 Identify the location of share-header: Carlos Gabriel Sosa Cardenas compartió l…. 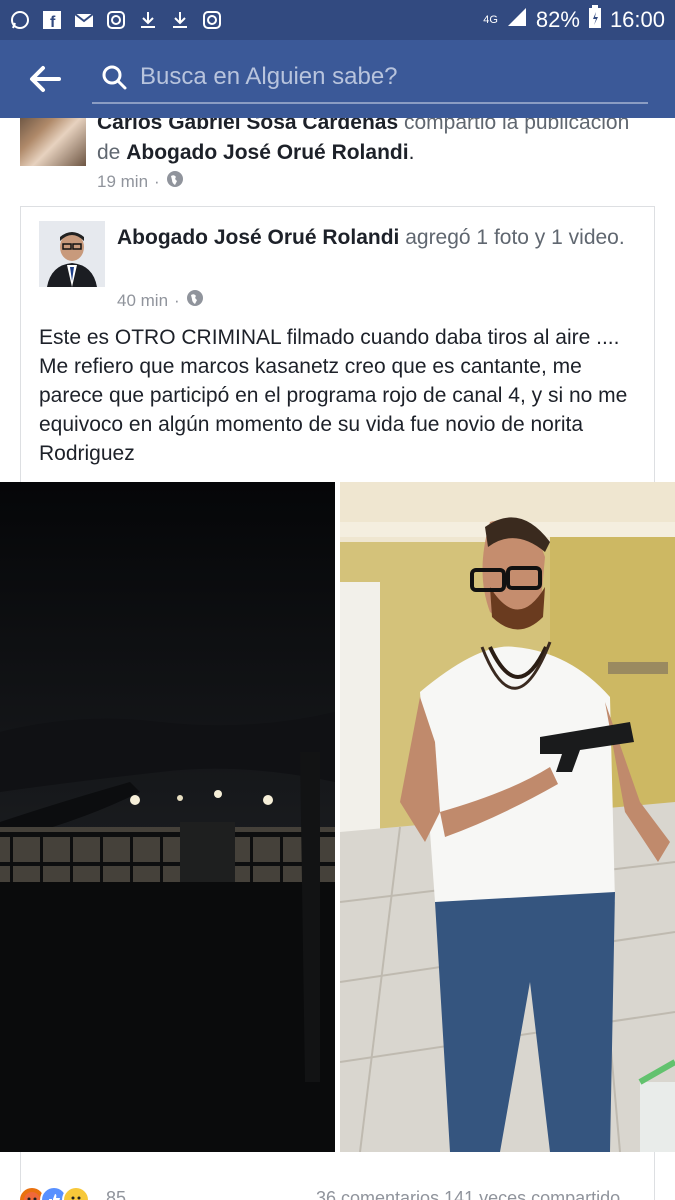
(337, 157).